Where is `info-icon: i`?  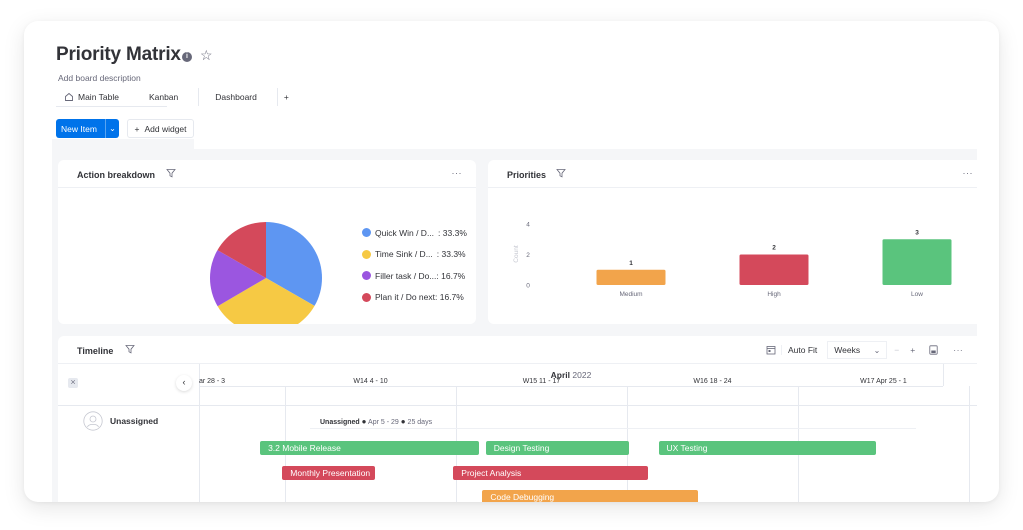 info-icon: i is located at coordinates (187, 57).